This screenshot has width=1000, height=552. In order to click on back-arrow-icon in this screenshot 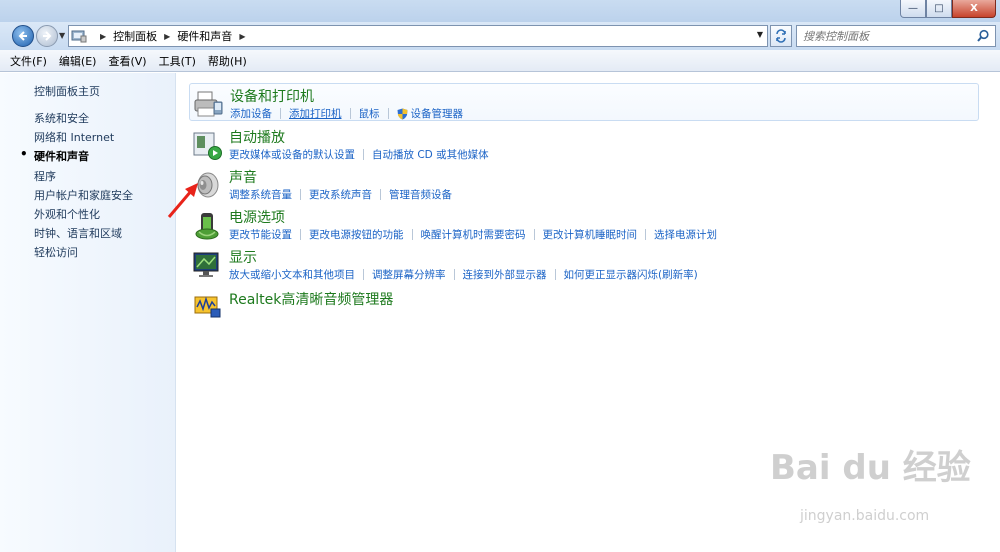, I will do `click(22, 36)`.